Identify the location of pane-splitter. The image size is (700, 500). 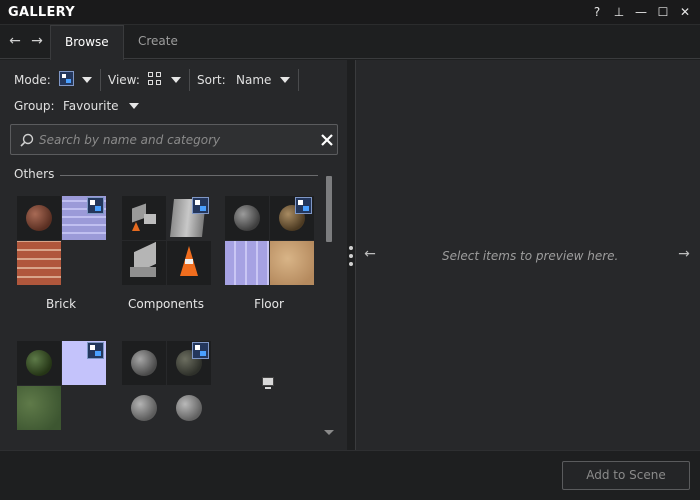
(351, 255).